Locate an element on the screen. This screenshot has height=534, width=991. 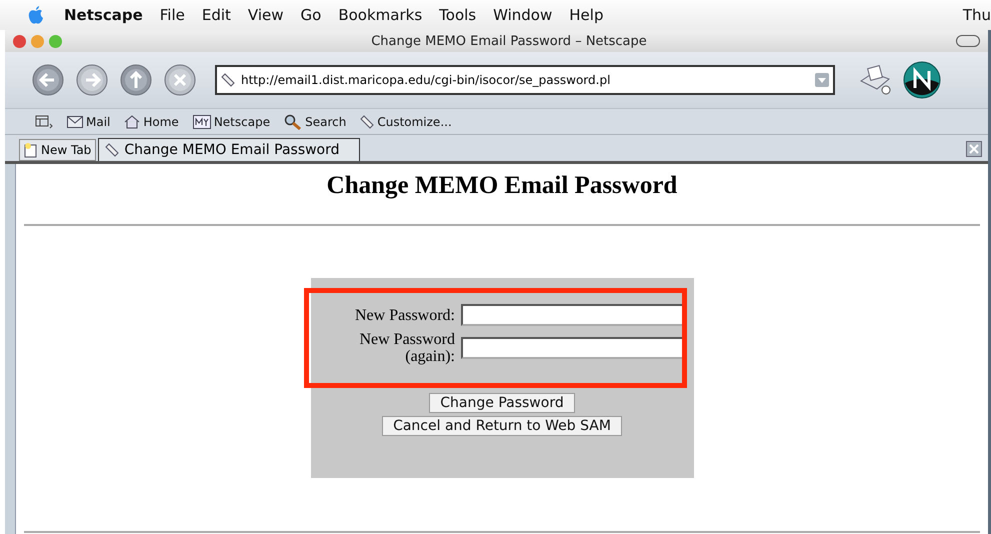
window-title: Change MEMO Email Password – Netscape is located at coordinates (509, 41).